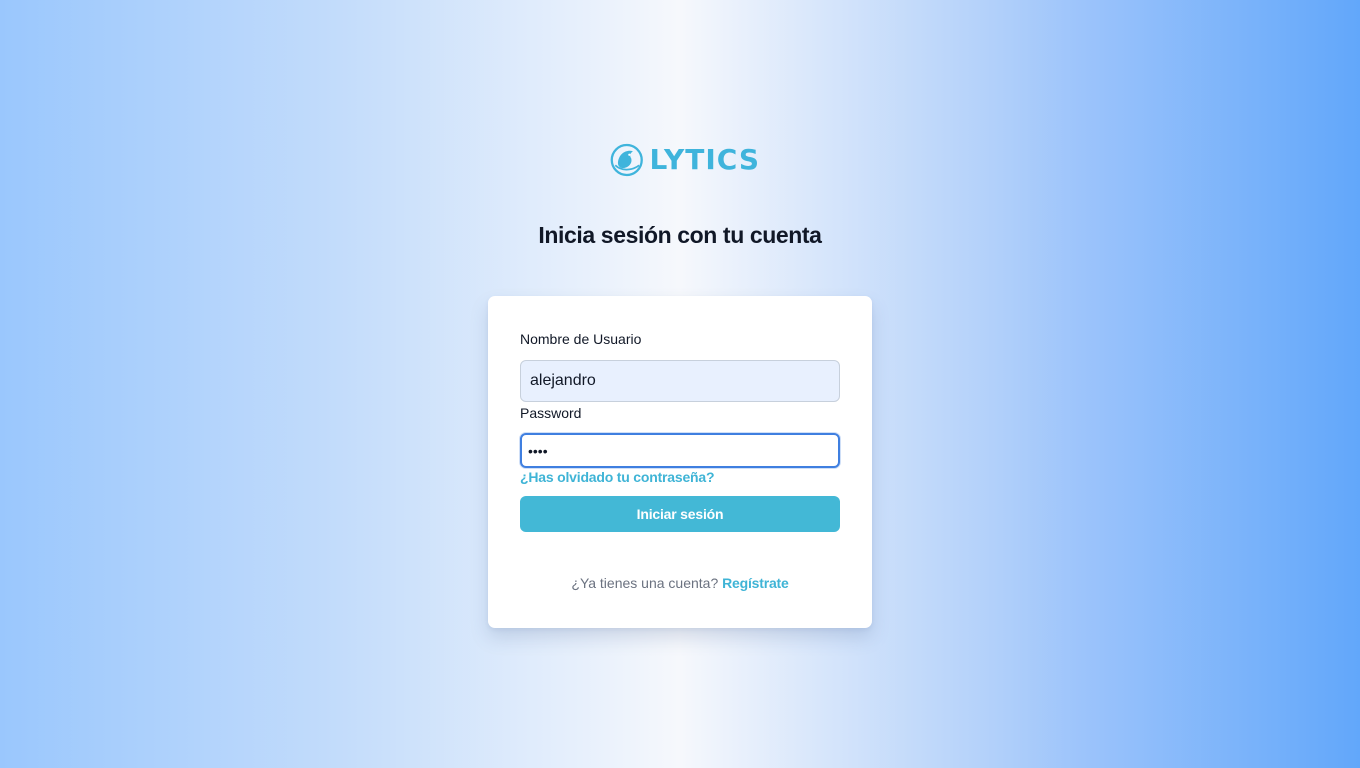 Image resolution: width=1360 pixels, height=768 pixels. What do you see at coordinates (645, 583) in the screenshot?
I see `register-prompt-text: ¿Ya tienes una cuenta?` at bounding box center [645, 583].